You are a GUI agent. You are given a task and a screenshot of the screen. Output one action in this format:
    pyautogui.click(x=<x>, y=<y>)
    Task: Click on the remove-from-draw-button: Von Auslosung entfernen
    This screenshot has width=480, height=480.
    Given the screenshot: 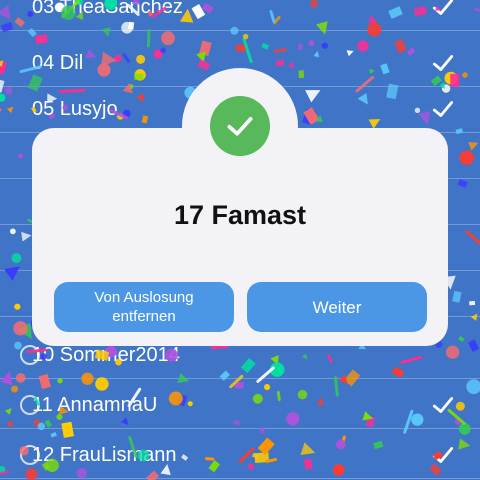 What is the action you would take?
    pyautogui.click(x=144, y=307)
    